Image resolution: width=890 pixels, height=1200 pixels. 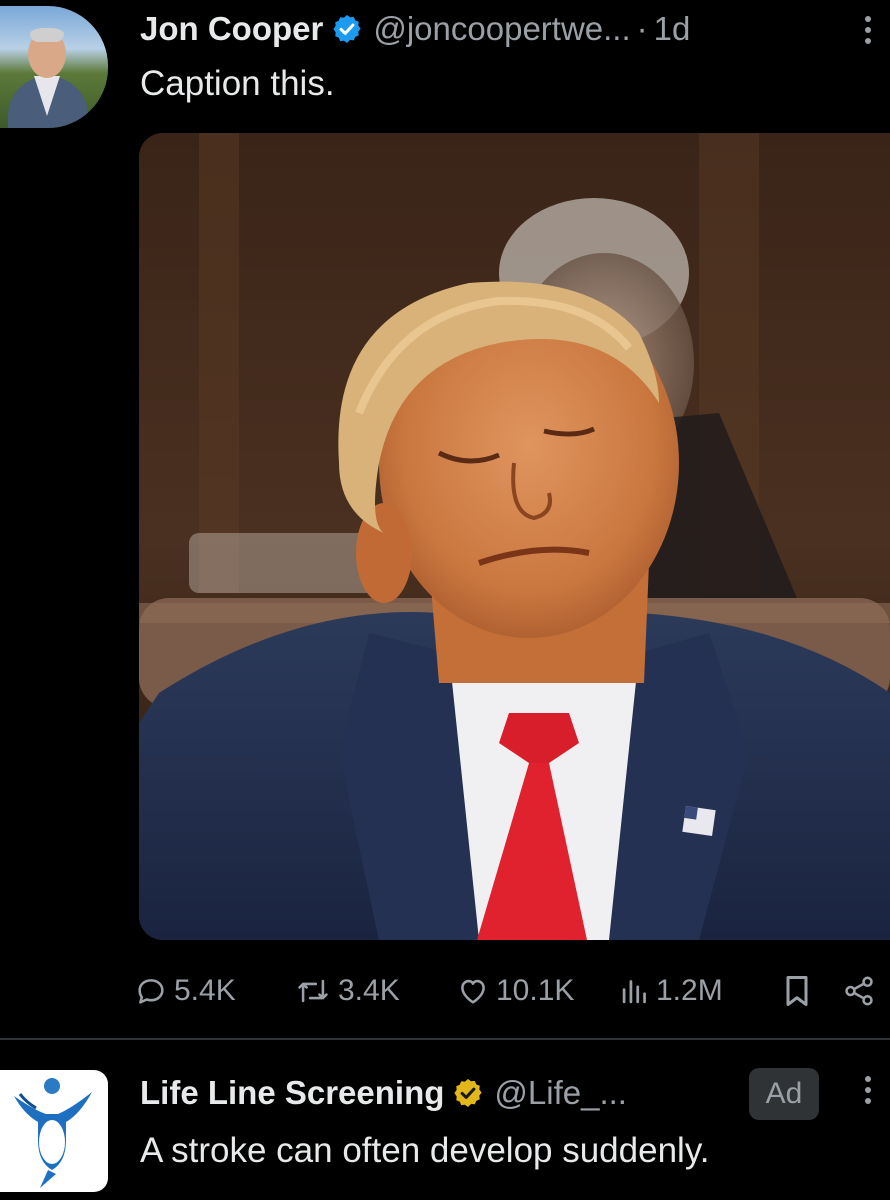 I want to click on repost-count: 3.4K, so click(x=369, y=990).